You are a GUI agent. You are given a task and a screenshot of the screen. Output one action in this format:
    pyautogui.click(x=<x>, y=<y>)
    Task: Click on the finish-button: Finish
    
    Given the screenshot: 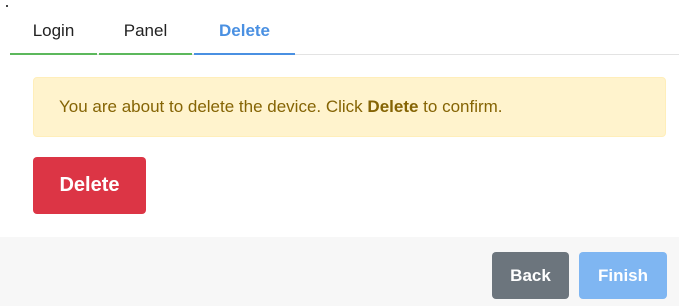 What is the action you would take?
    pyautogui.click(x=623, y=275)
    